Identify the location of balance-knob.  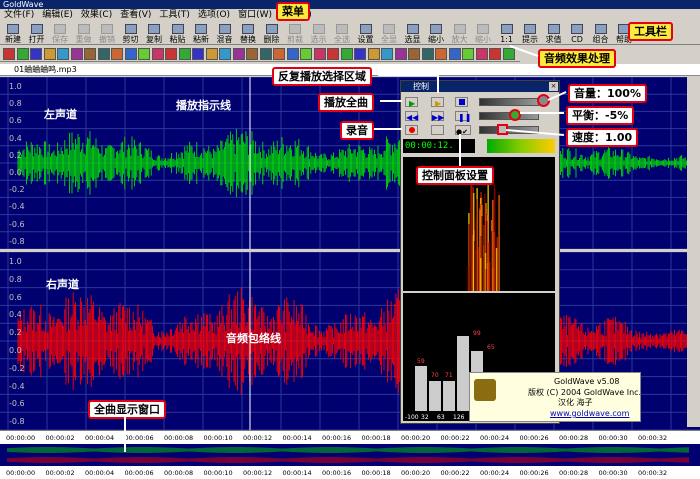
(515, 115).